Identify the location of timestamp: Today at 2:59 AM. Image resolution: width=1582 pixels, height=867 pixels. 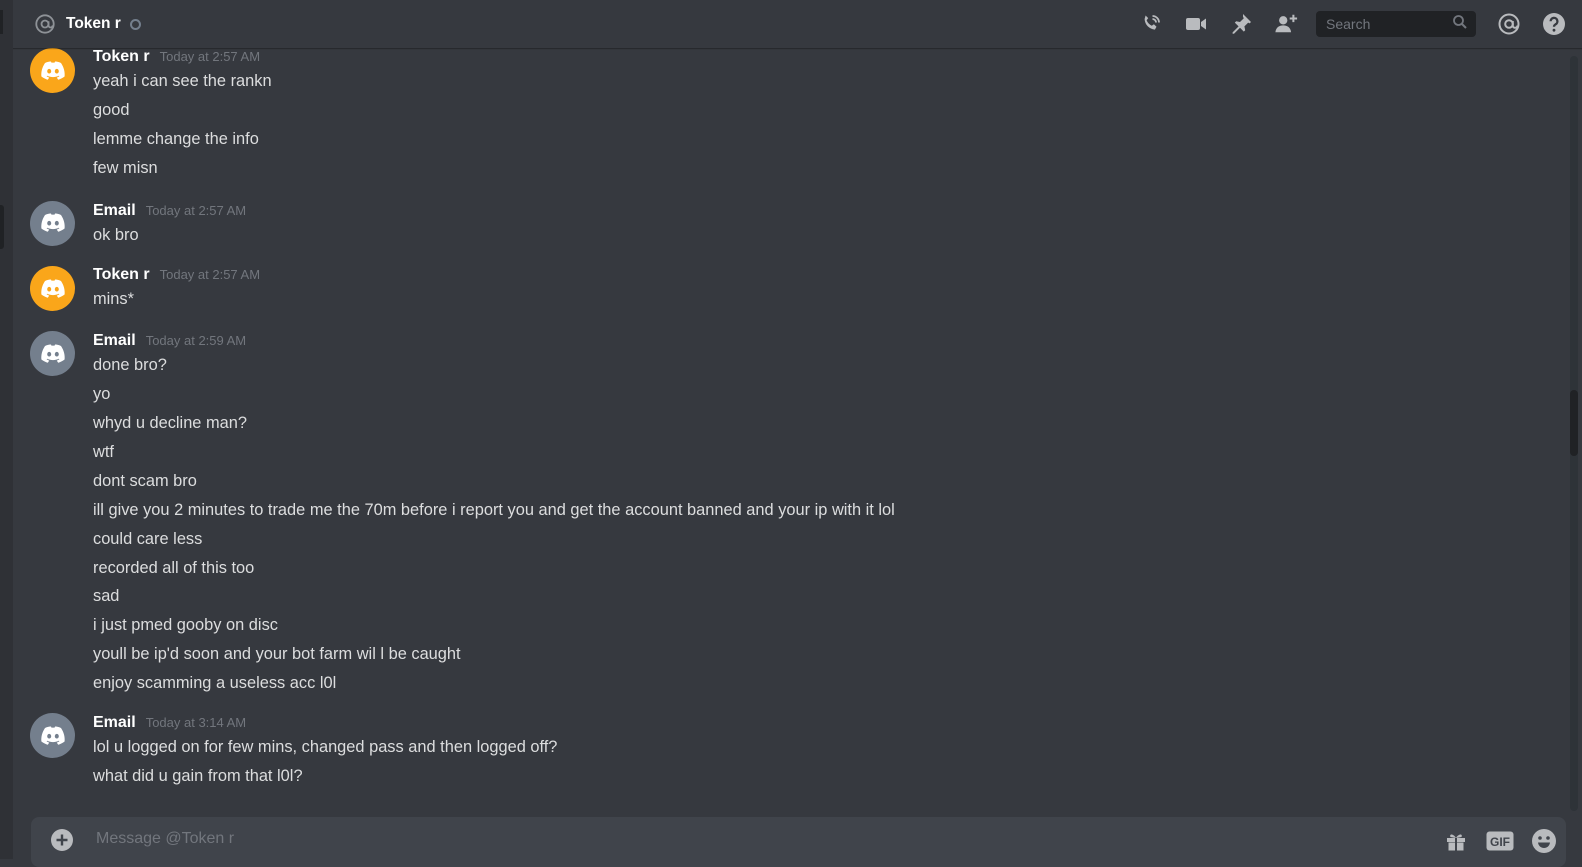
(196, 341).